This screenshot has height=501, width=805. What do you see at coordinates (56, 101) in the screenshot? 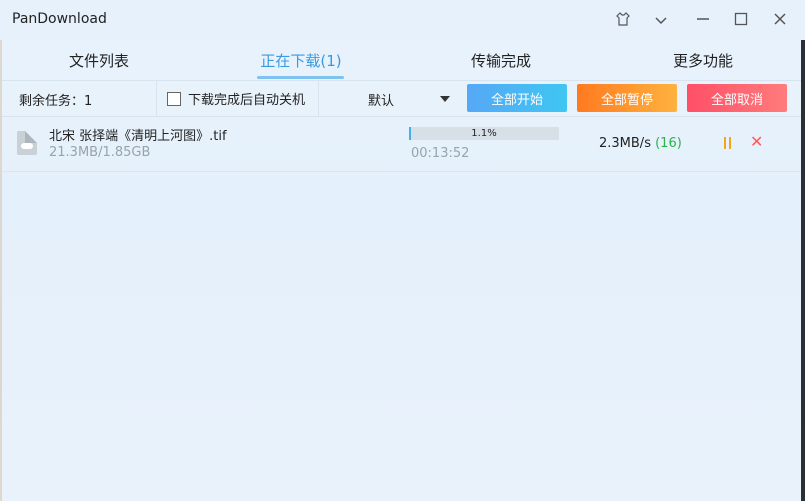
I see `remaining-tasks-label: 剩余任务：1` at bounding box center [56, 101].